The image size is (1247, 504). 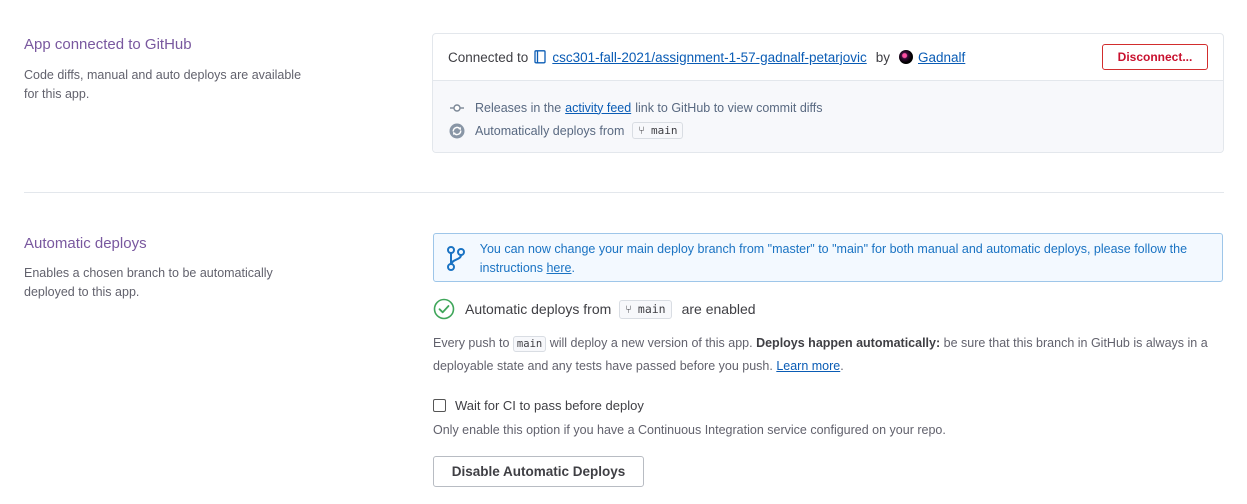 I want to click on activity-feed-link: activity feed, so click(x=598, y=108).